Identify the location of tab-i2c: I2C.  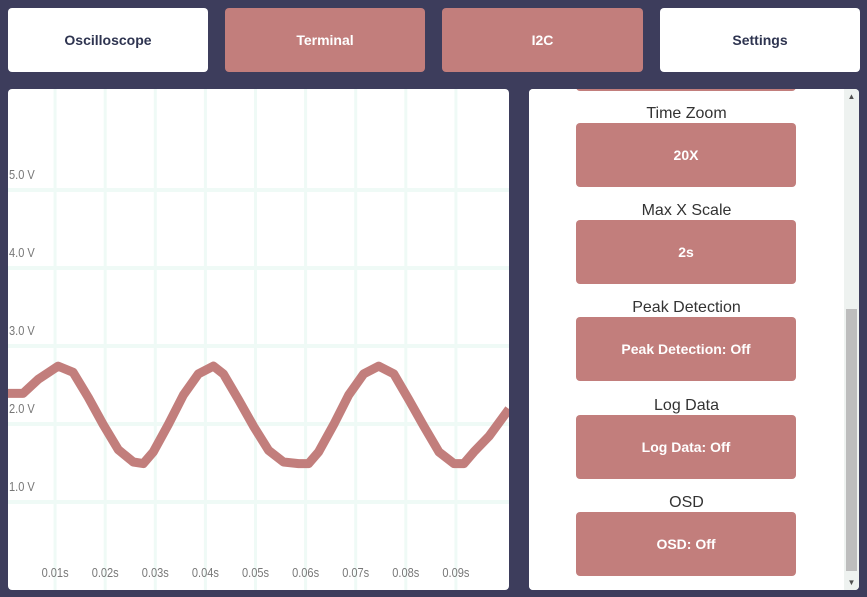
(542, 40).